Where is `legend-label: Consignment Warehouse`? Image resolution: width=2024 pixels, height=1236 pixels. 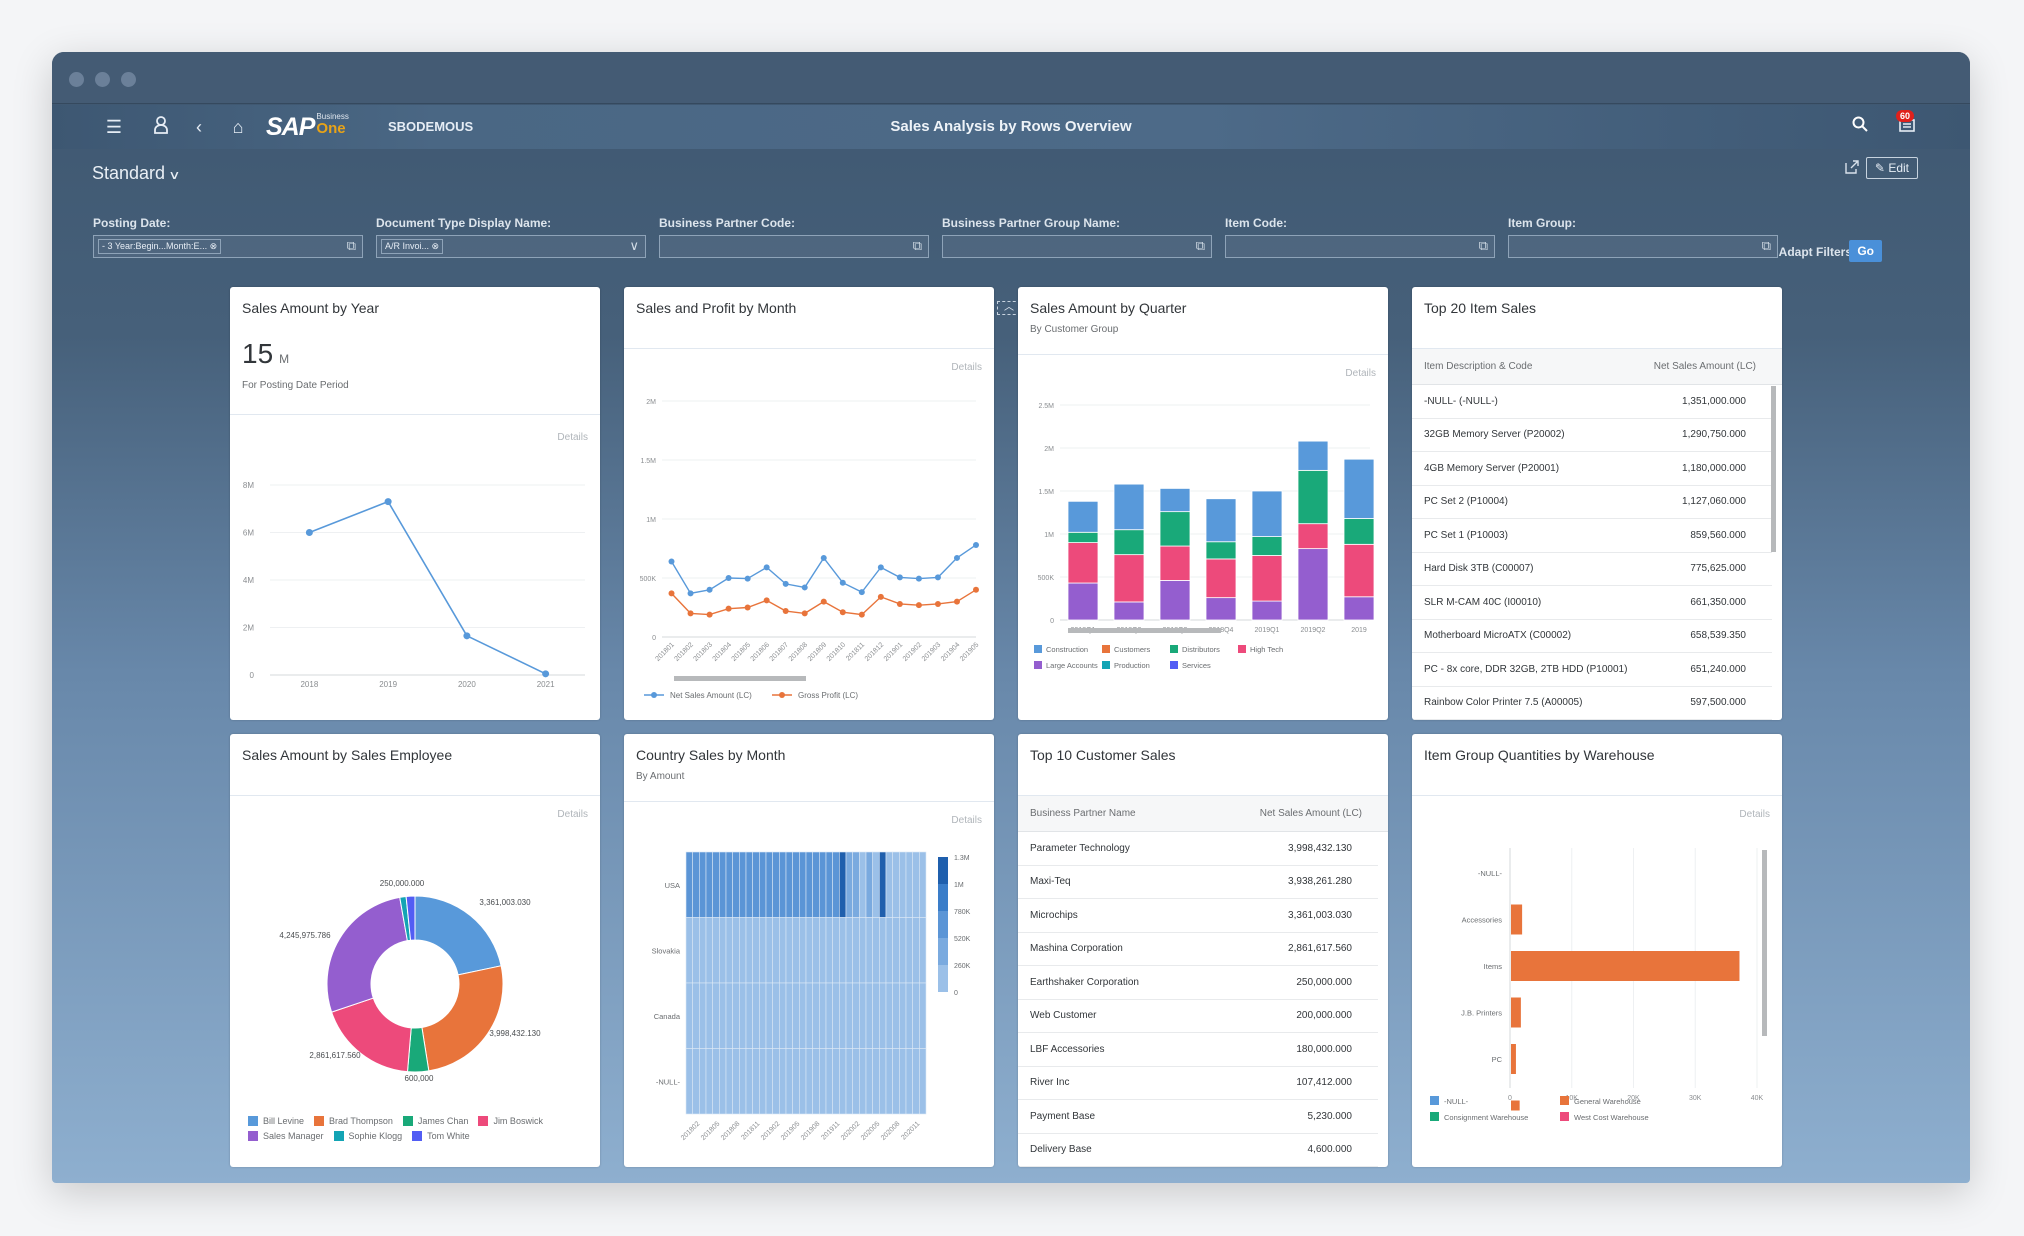 legend-label: Consignment Warehouse is located at coordinates (1486, 1117).